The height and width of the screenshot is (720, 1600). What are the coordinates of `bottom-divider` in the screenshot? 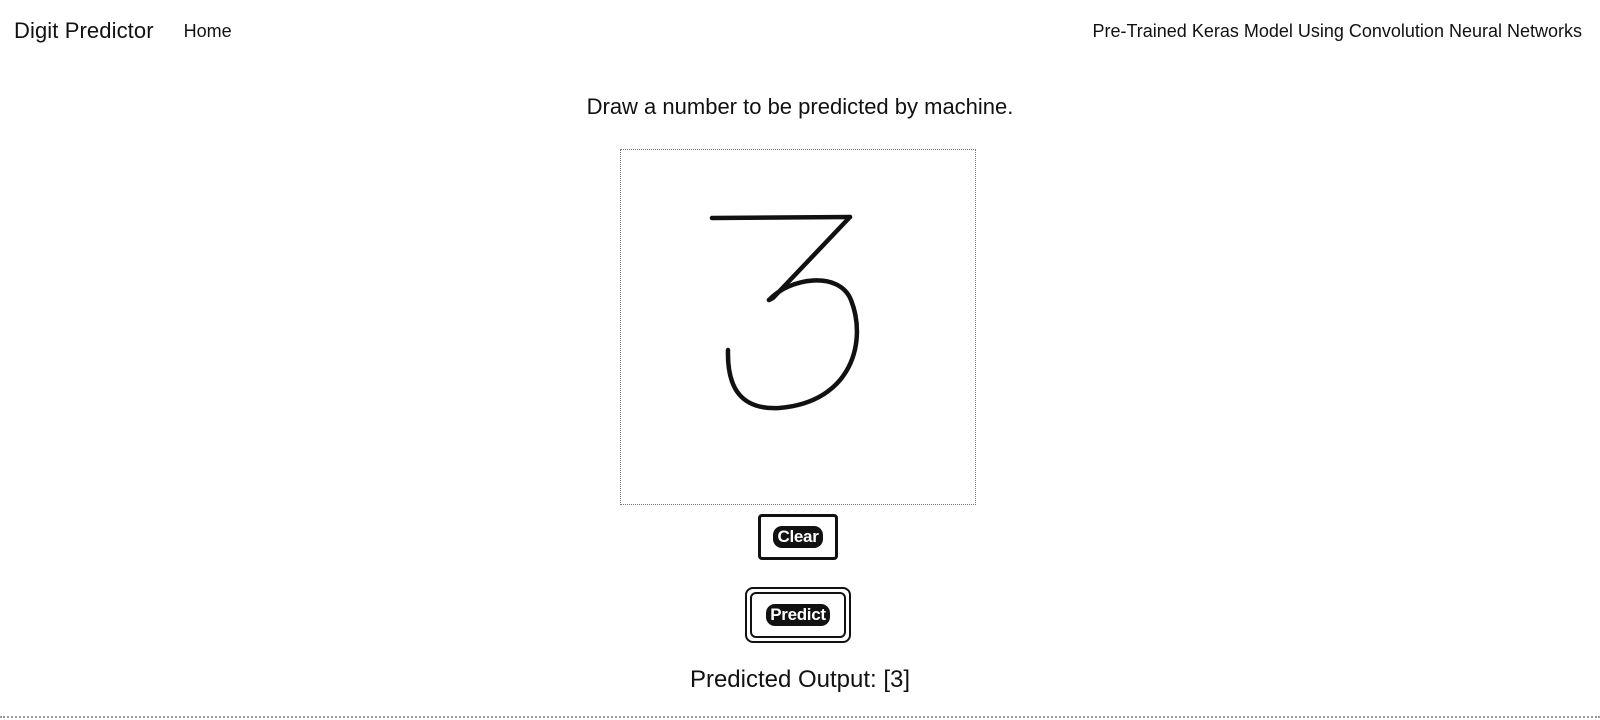 It's located at (800, 717).